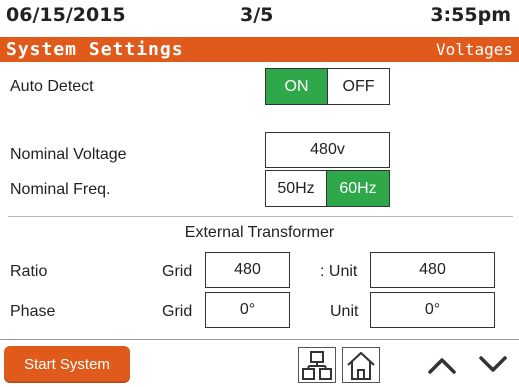  I want to click on start-system-button: Start System, so click(67, 364).